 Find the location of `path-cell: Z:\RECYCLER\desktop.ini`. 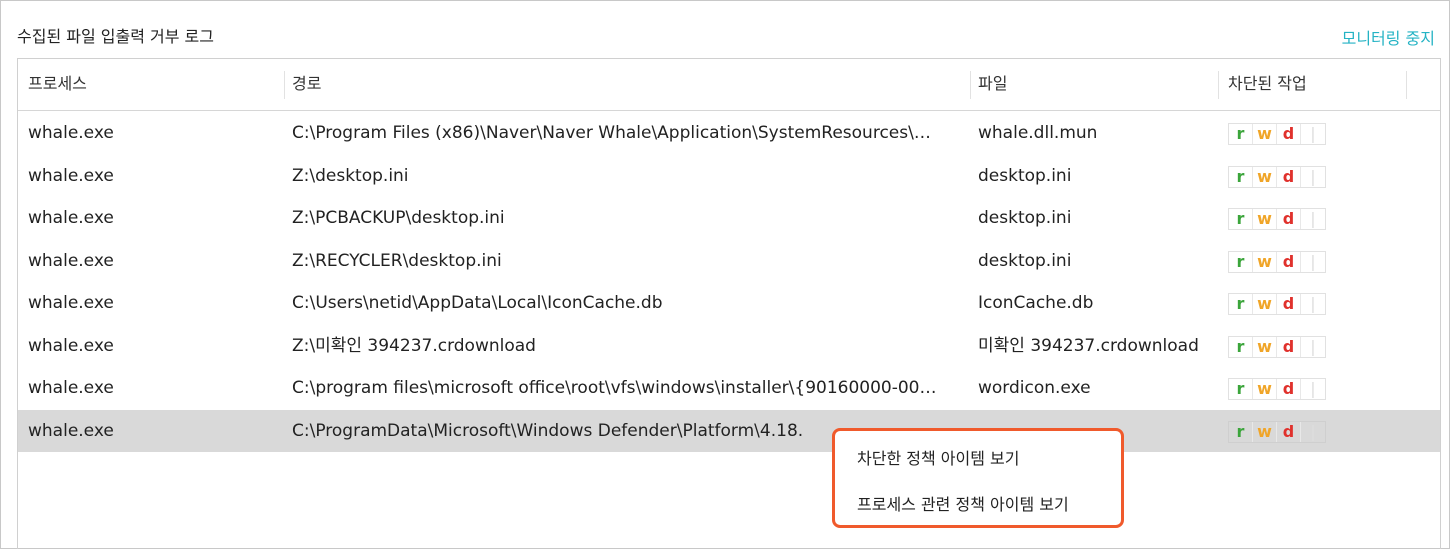

path-cell: Z:\RECYCLER\desktop.ini is located at coordinates (397, 260).